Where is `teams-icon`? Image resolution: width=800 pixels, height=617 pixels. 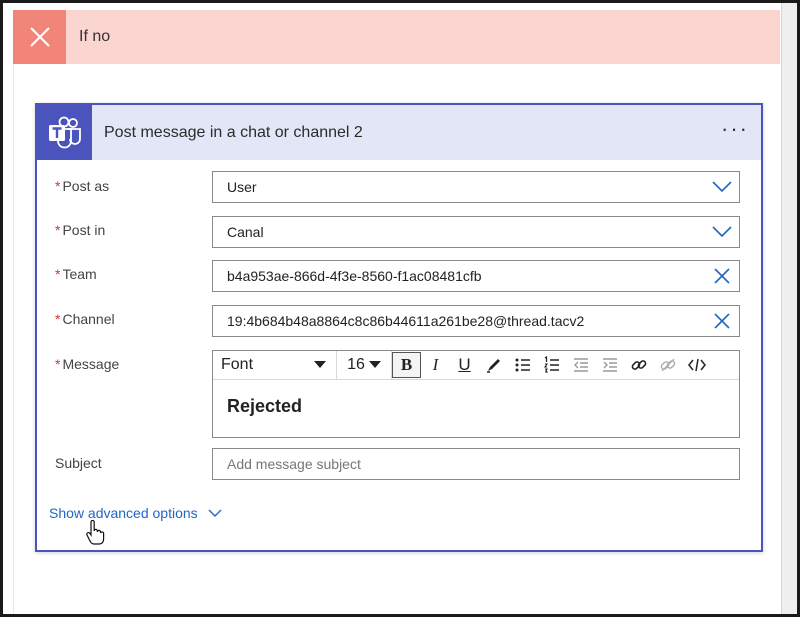
teams-icon is located at coordinates (64, 132).